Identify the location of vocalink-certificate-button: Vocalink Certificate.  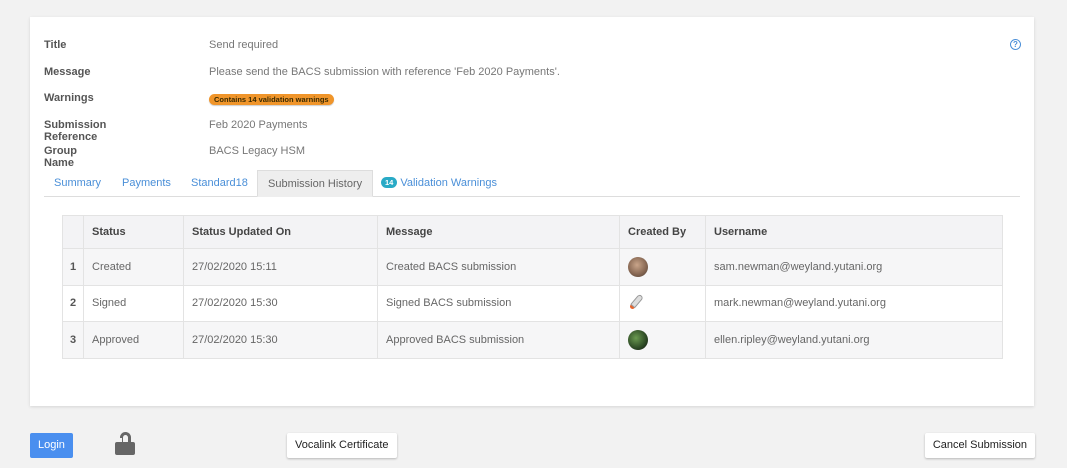
(342, 445).